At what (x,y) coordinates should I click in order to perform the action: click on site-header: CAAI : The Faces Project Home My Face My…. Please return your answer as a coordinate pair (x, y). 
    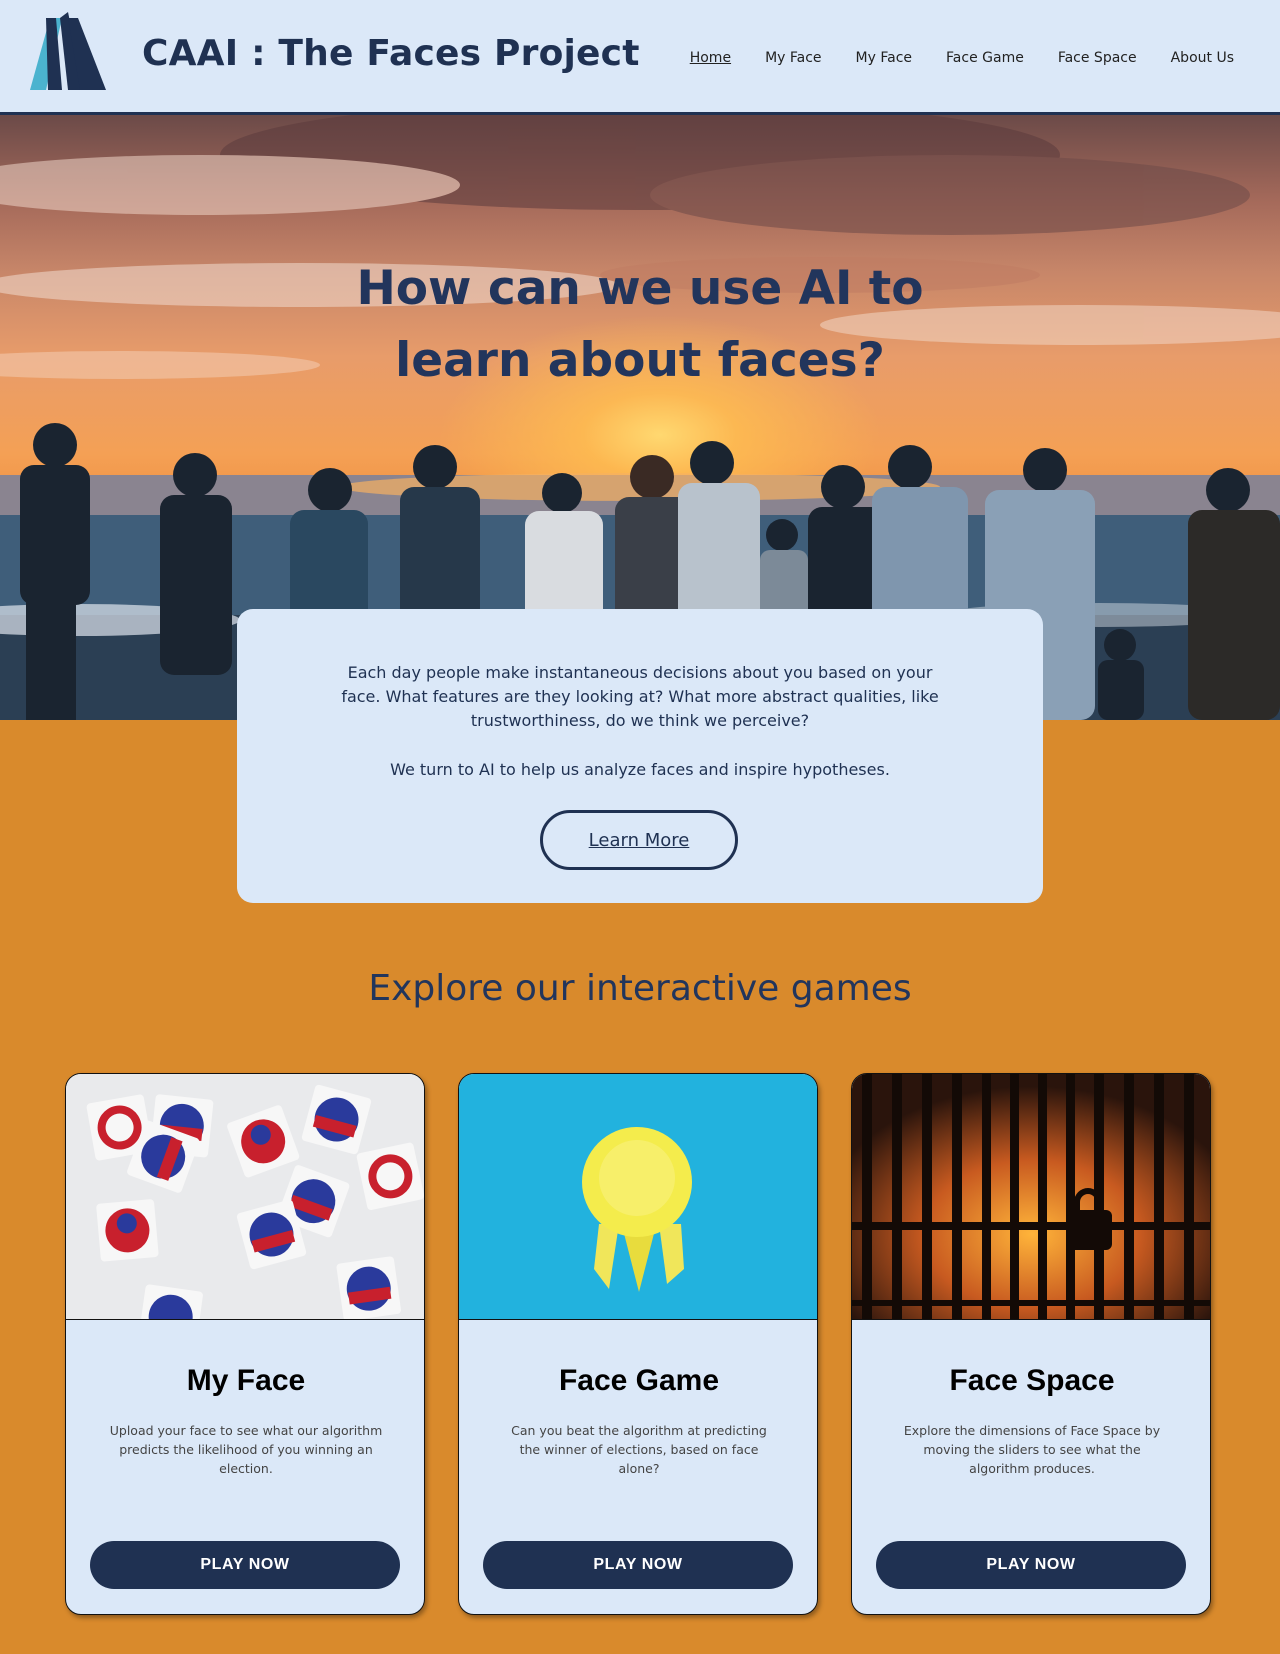
    Looking at the image, I should click on (640, 57).